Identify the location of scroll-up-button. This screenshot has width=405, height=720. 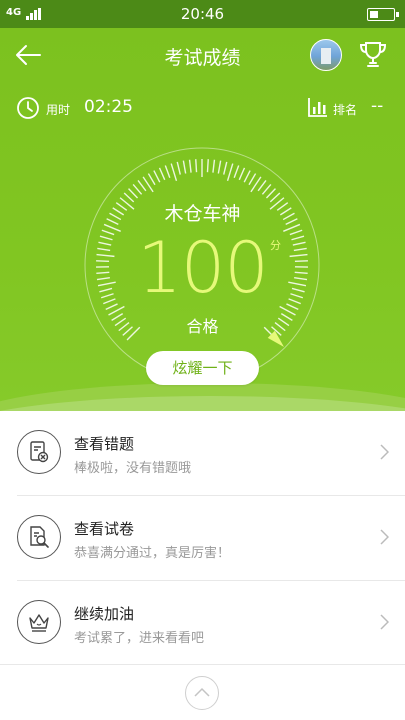
(202, 693).